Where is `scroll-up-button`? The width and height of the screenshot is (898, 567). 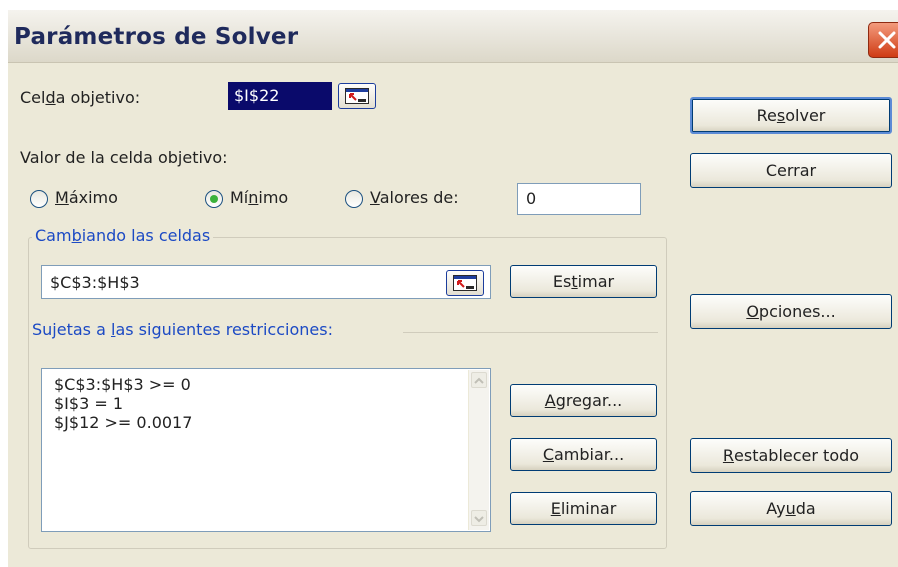
scroll-up-button is located at coordinates (479, 380).